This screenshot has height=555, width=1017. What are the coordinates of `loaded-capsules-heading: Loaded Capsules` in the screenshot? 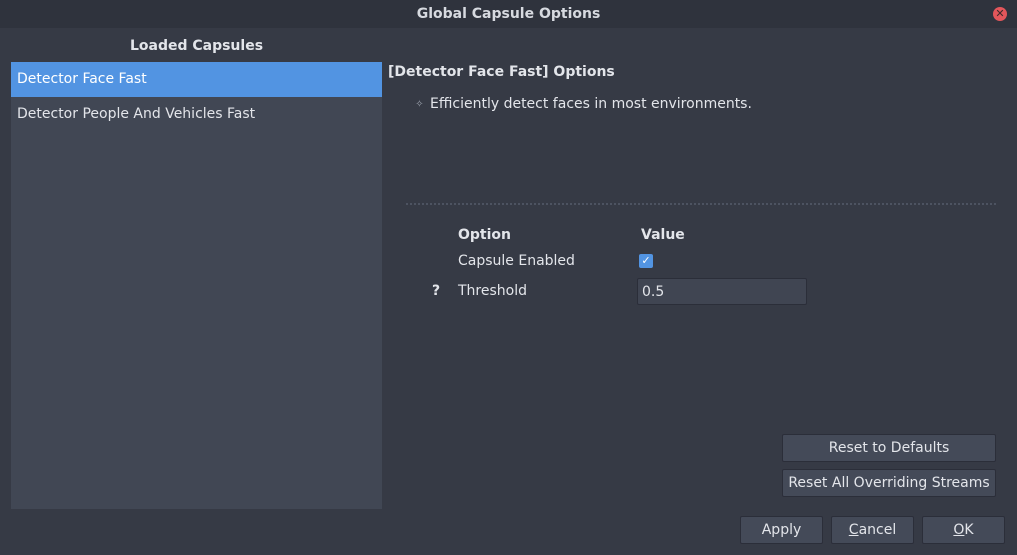 It's located at (196, 46).